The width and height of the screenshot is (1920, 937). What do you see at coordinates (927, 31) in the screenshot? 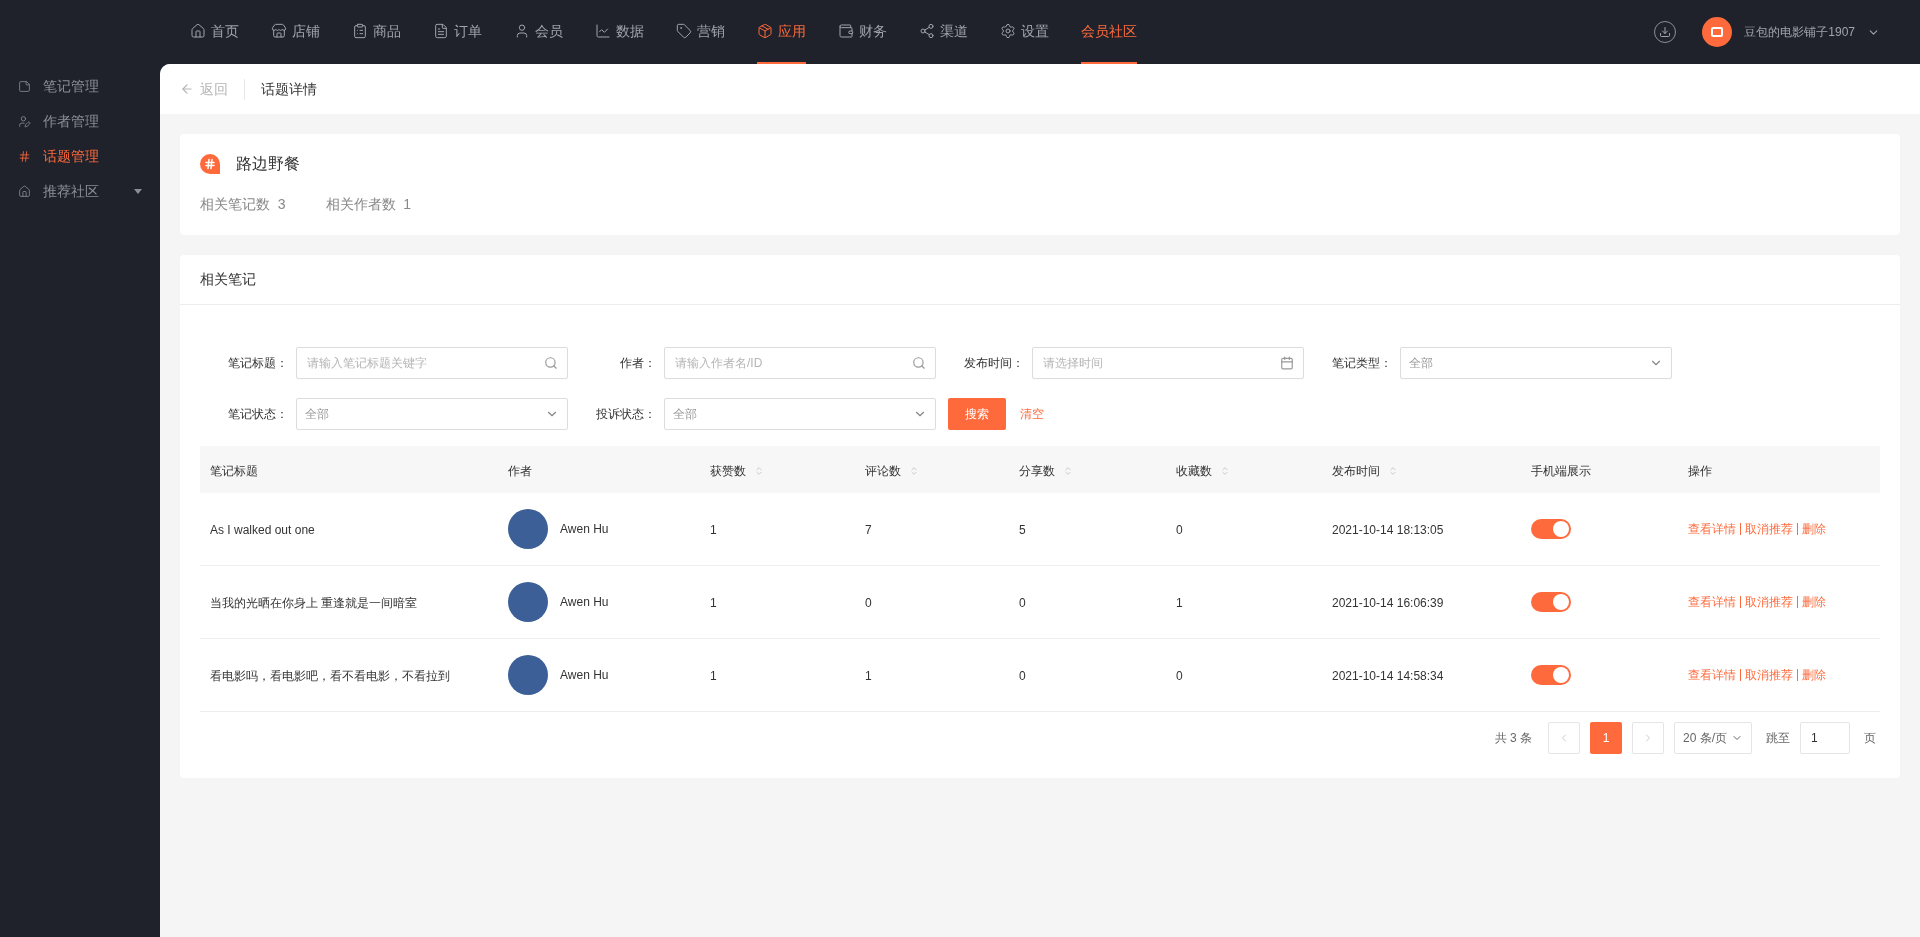
I see `share-icon` at bounding box center [927, 31].